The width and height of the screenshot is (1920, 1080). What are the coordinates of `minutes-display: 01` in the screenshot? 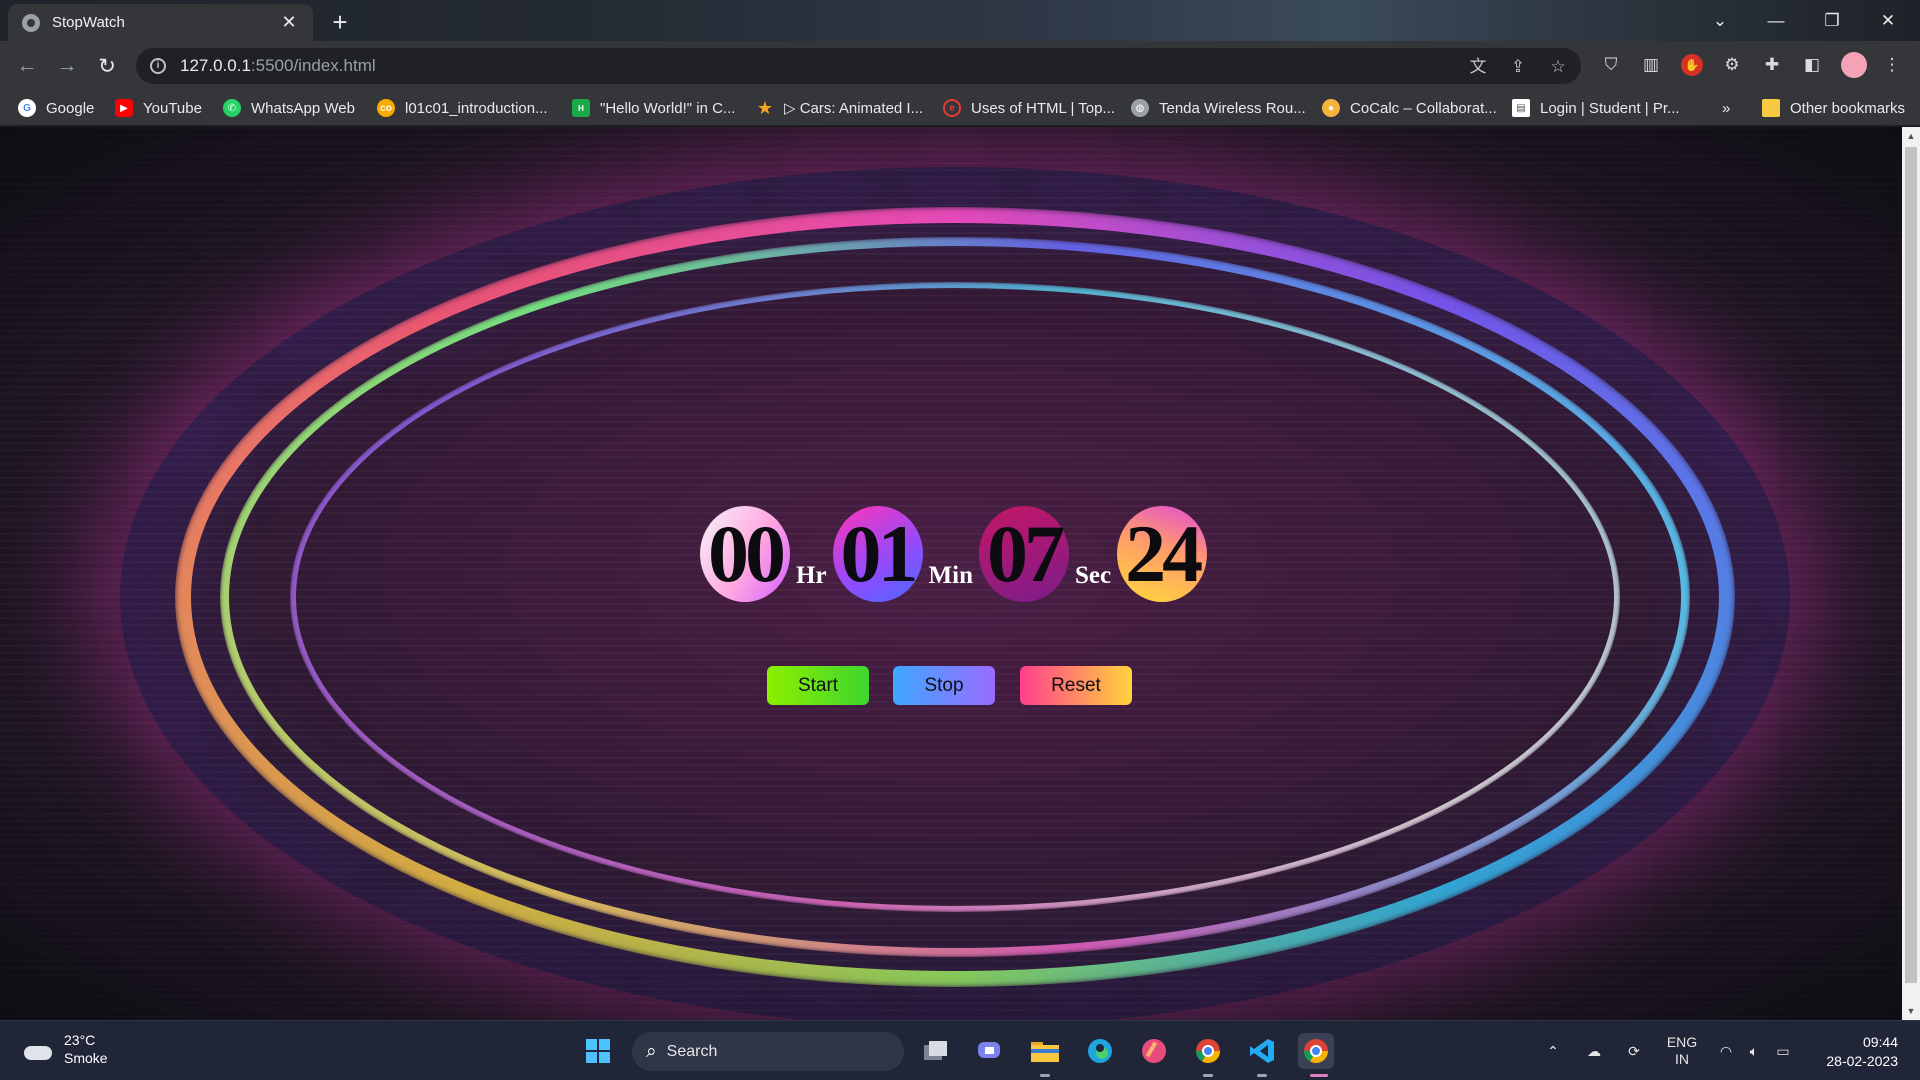 It's located at (877, 554).